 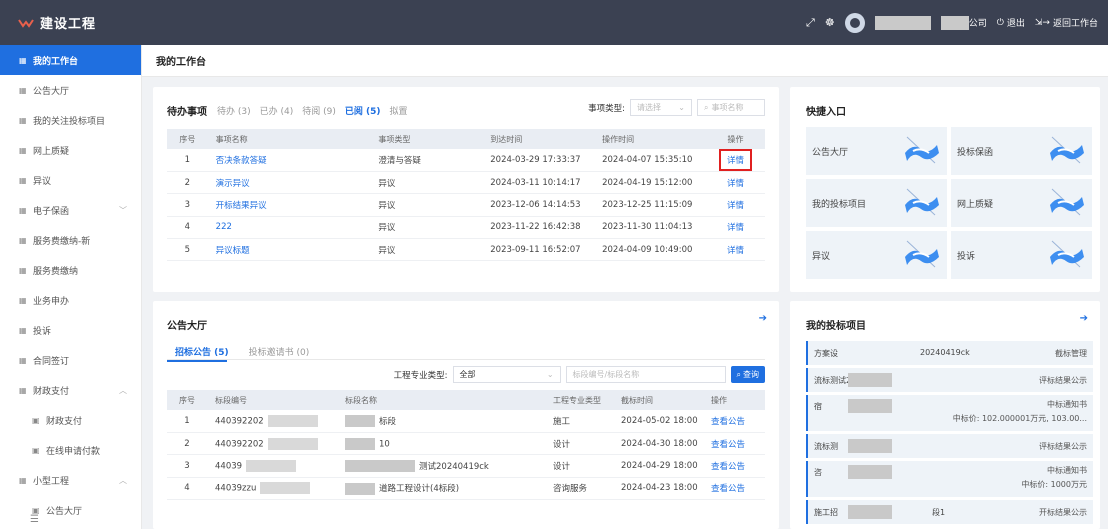 What do you see at coordinates (1063, 512) in the screenshot?
I see `bid-status: 开标结果公示` at bounding box center [1063, 512].